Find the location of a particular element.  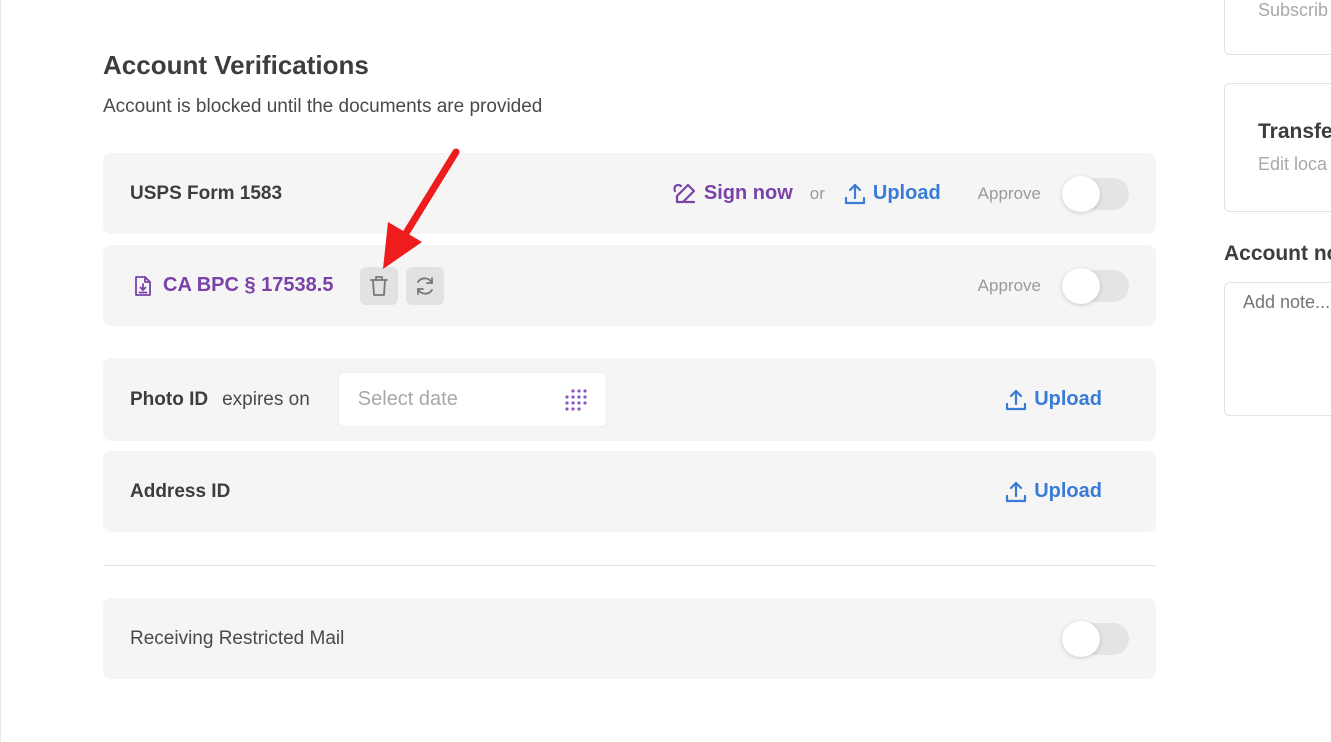

subscription-card-text: Subscrib is located at coordinates (1293, 10).